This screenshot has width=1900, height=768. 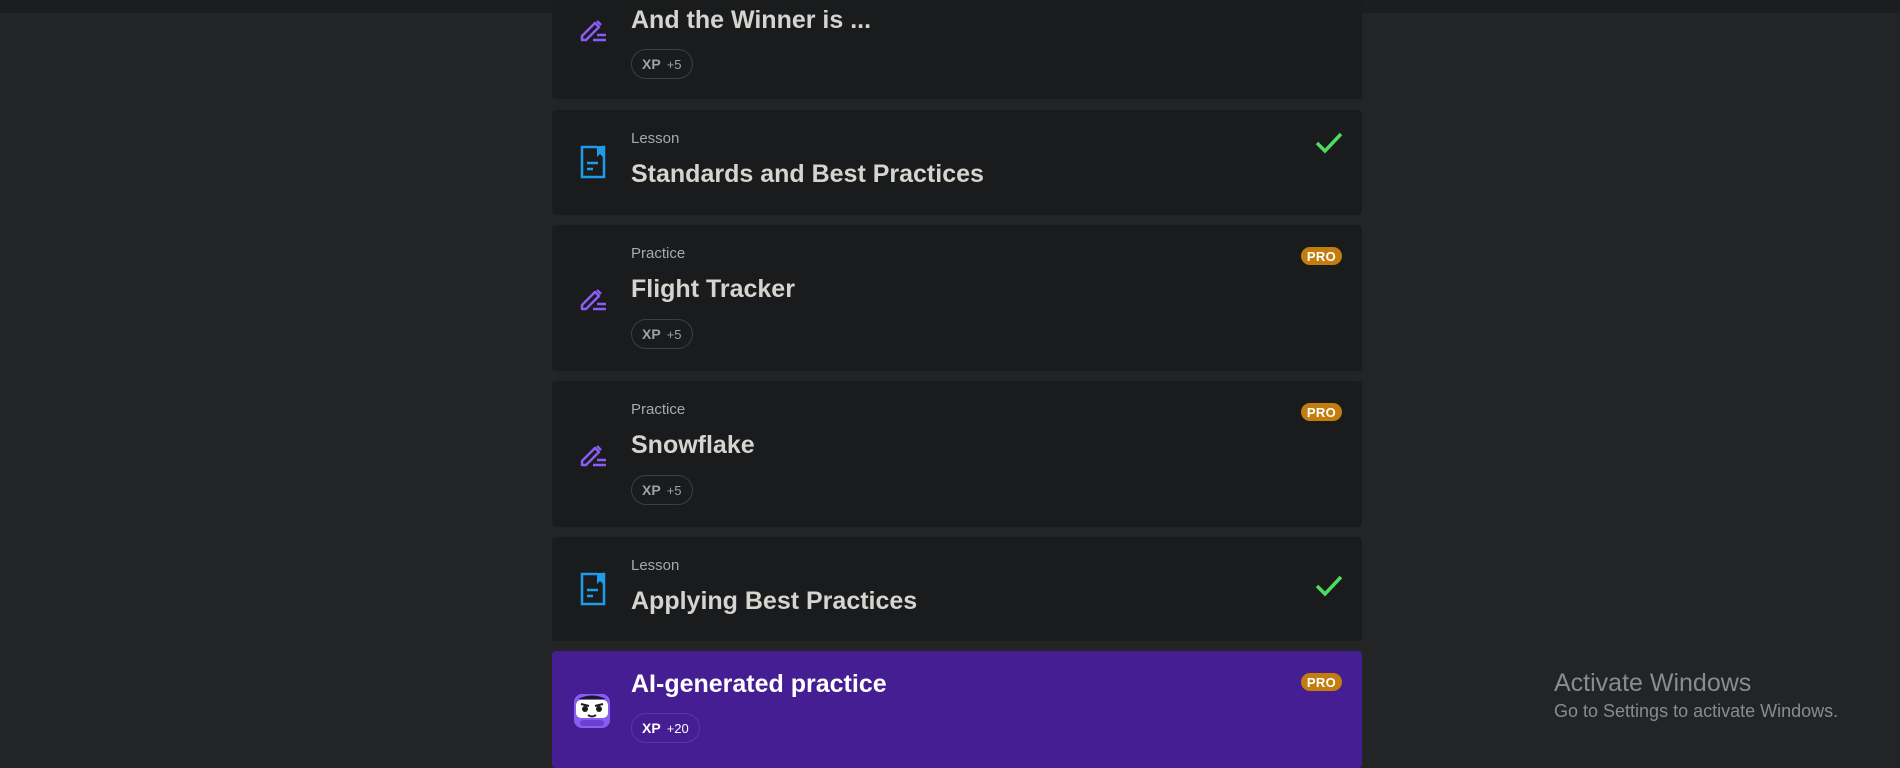 What do you see at coordinates (693, 445) in the screenshot?
I see `item-title: Snowflake` at bounding box center [693, 445].